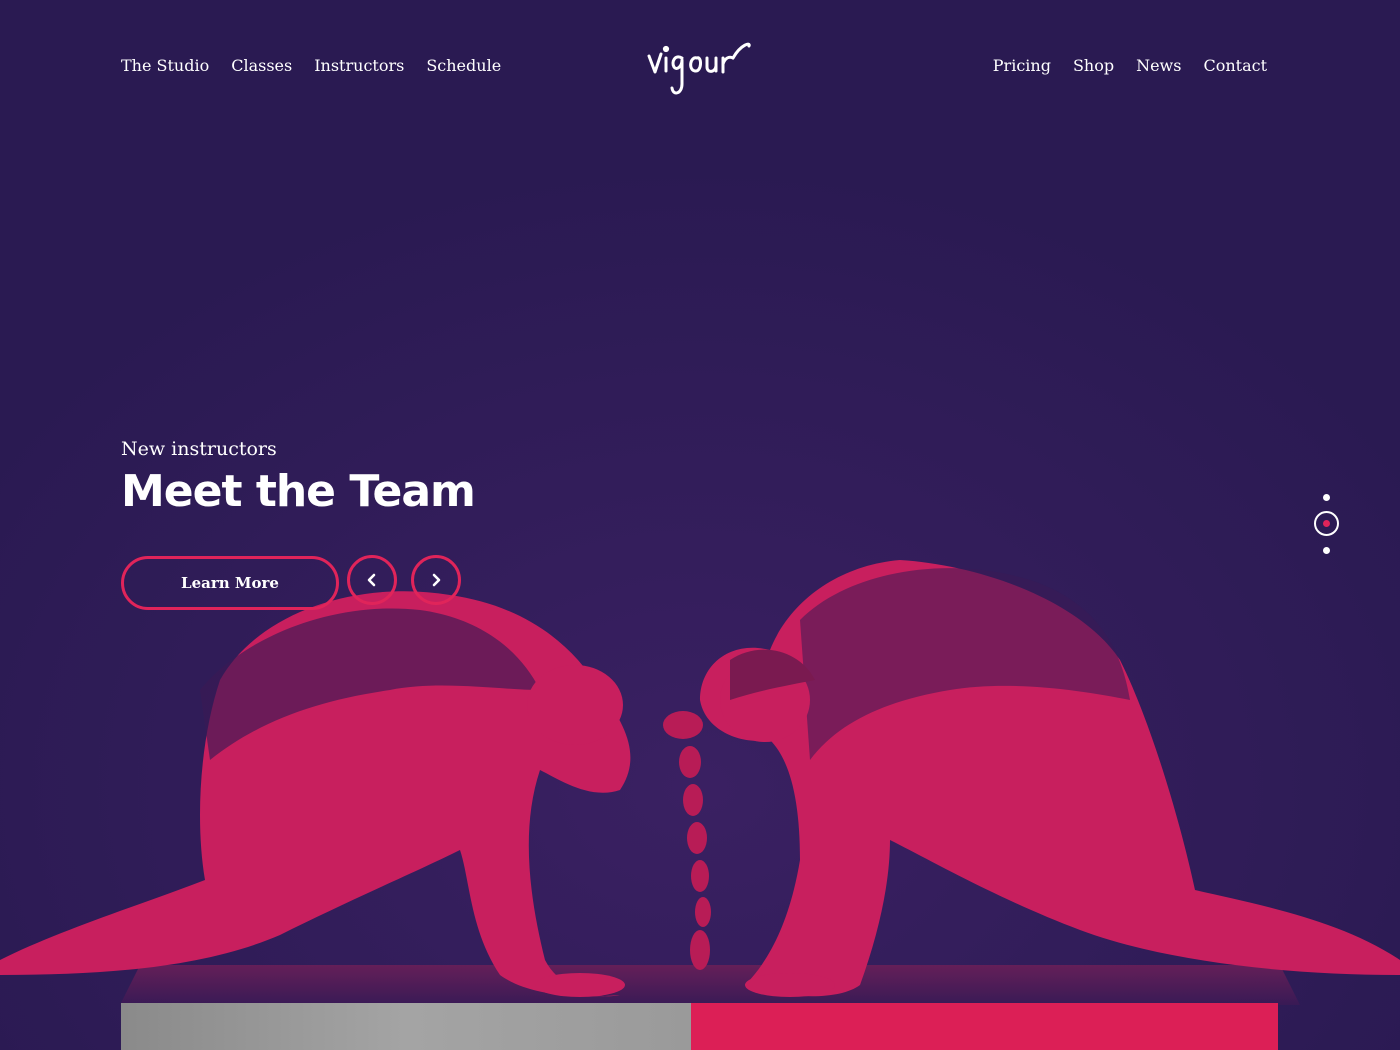 The width and height of the screenshot is (1400, 1050). I want to click on slider-pagination, so click(1326, 524).